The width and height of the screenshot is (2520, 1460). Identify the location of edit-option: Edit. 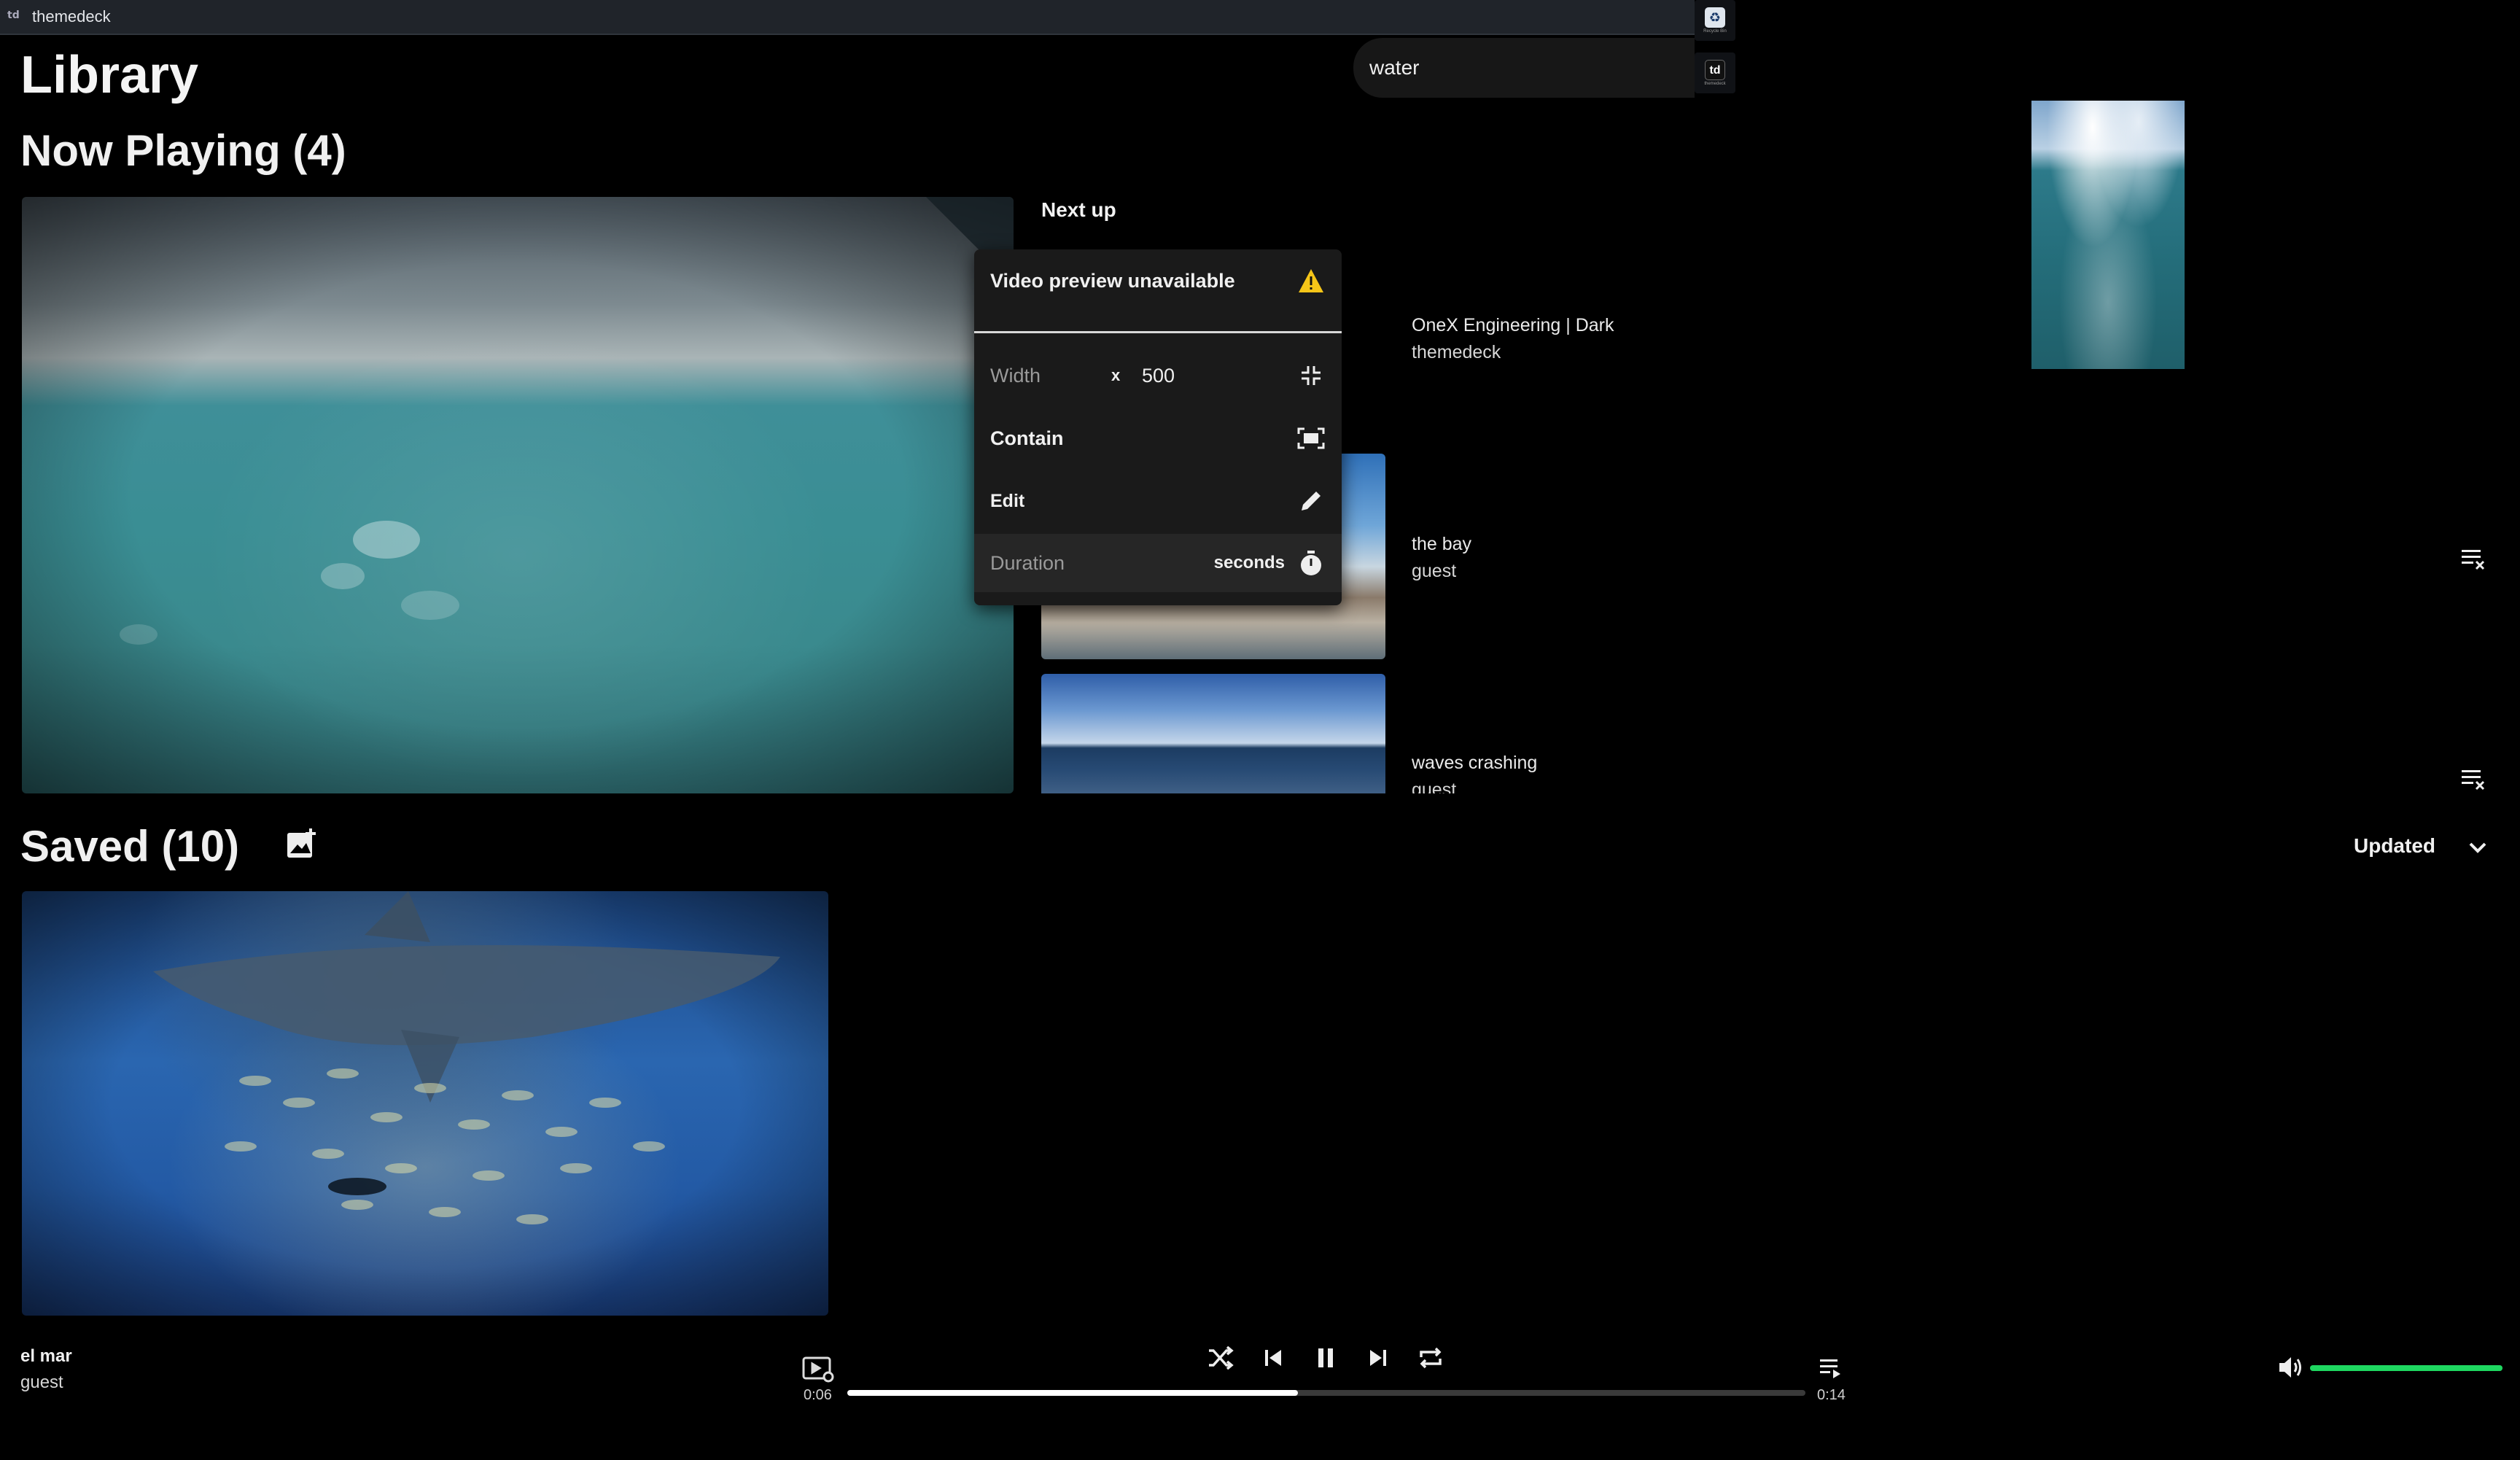
(1158, 501).